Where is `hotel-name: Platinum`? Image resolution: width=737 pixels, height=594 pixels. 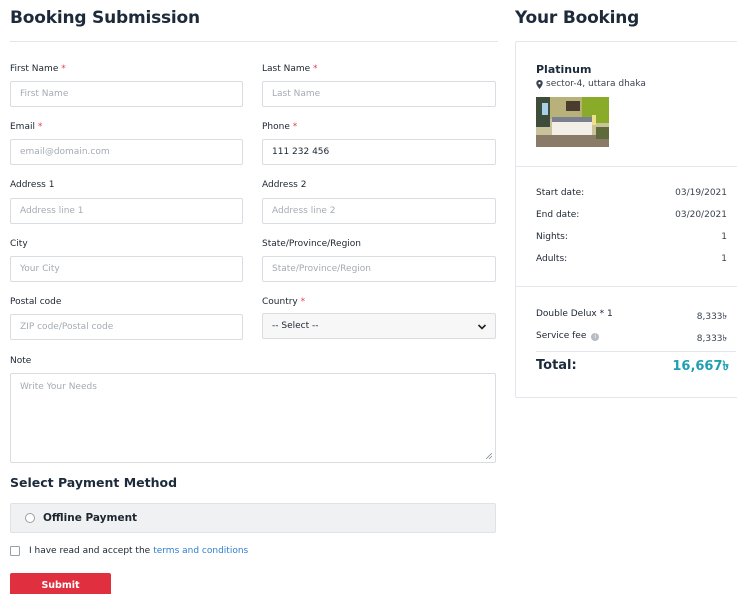 hotel-name: Platinum is located at coordinates (564, 69).